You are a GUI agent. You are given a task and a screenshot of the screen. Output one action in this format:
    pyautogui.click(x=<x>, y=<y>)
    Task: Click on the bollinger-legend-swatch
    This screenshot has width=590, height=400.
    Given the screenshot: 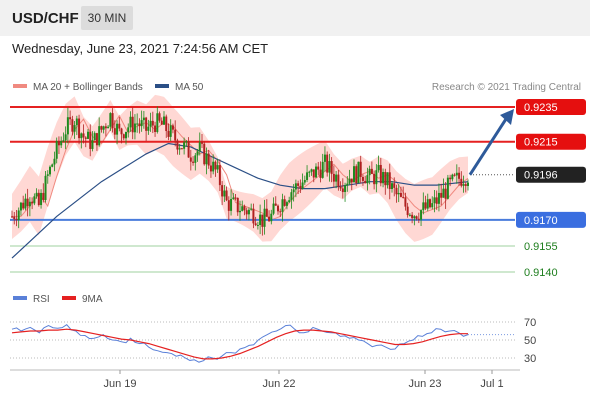 What is the action you would take?
    pyautogui.click(x=20, y=86)
    